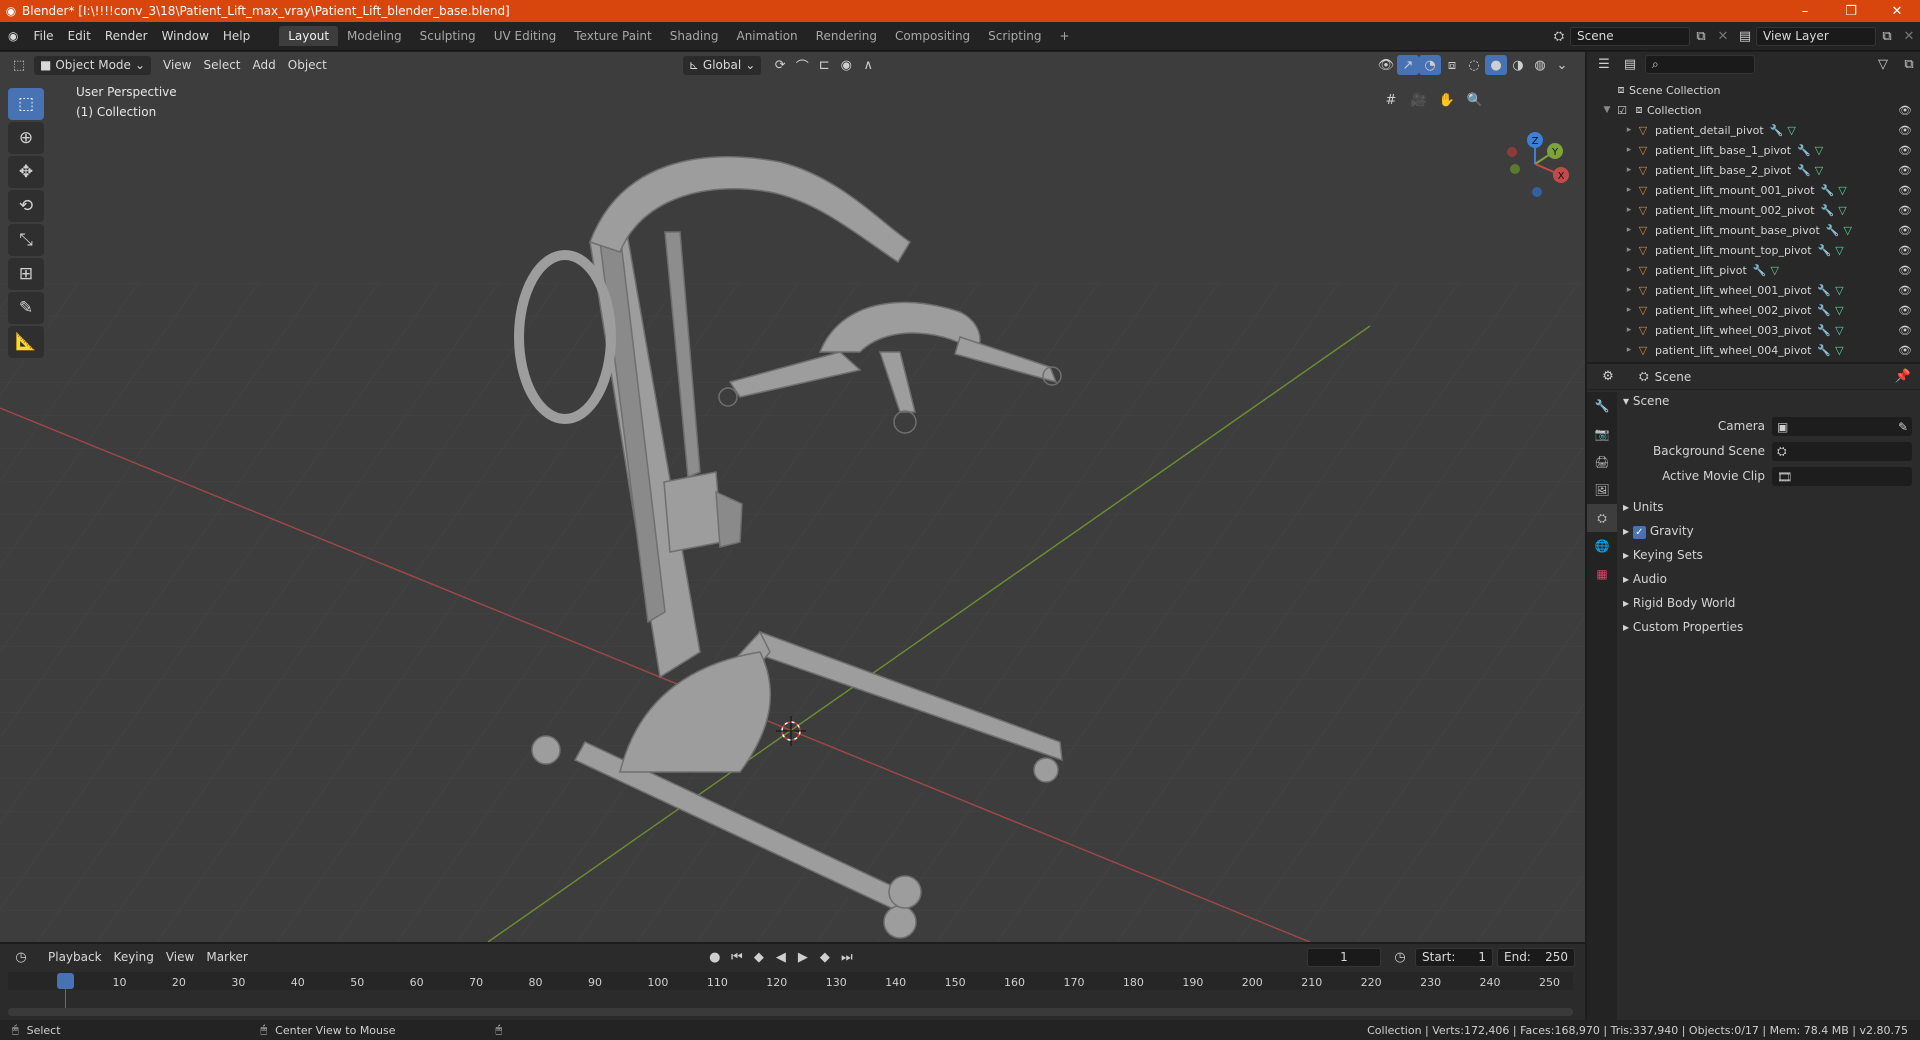  Describe the element at coordinates (846, 65) in the screenshot. I see `proportional-editing-icon: ◉` at that location.